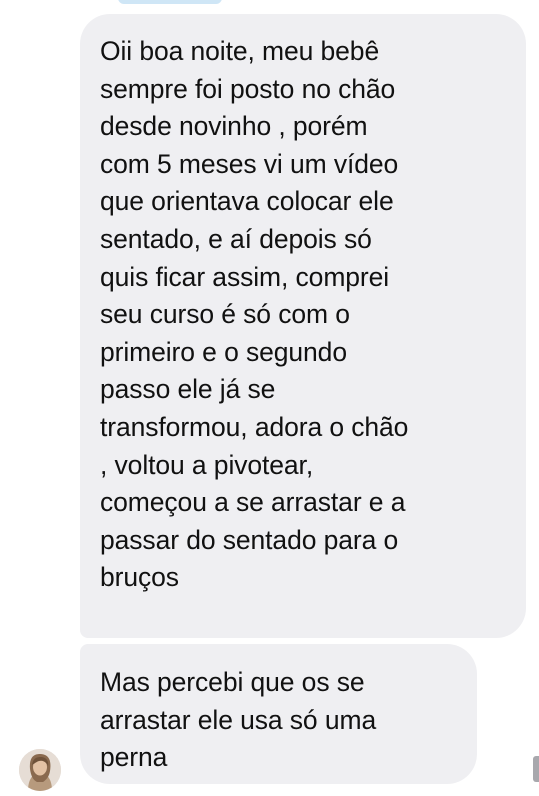 The height and width of the screenshot is (796, 539). Describe the element at coordinates (225, 314) in the screenshot. I see `message-line: seu curso é só com o` at that location.